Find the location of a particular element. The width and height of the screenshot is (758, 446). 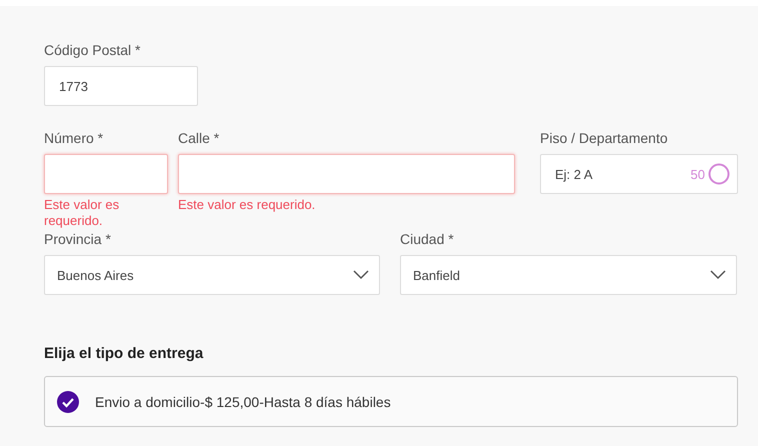

dropdown: Banfield is located at coordinates (568, 275).